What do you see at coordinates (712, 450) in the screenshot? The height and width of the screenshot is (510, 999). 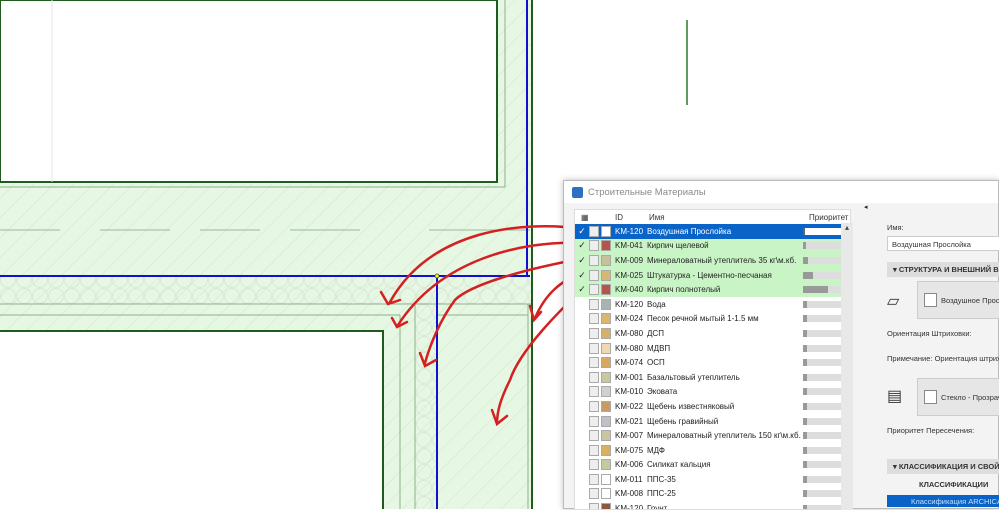 I see `material-row: KM-075 МДФ` at bounding box center [712, 450].